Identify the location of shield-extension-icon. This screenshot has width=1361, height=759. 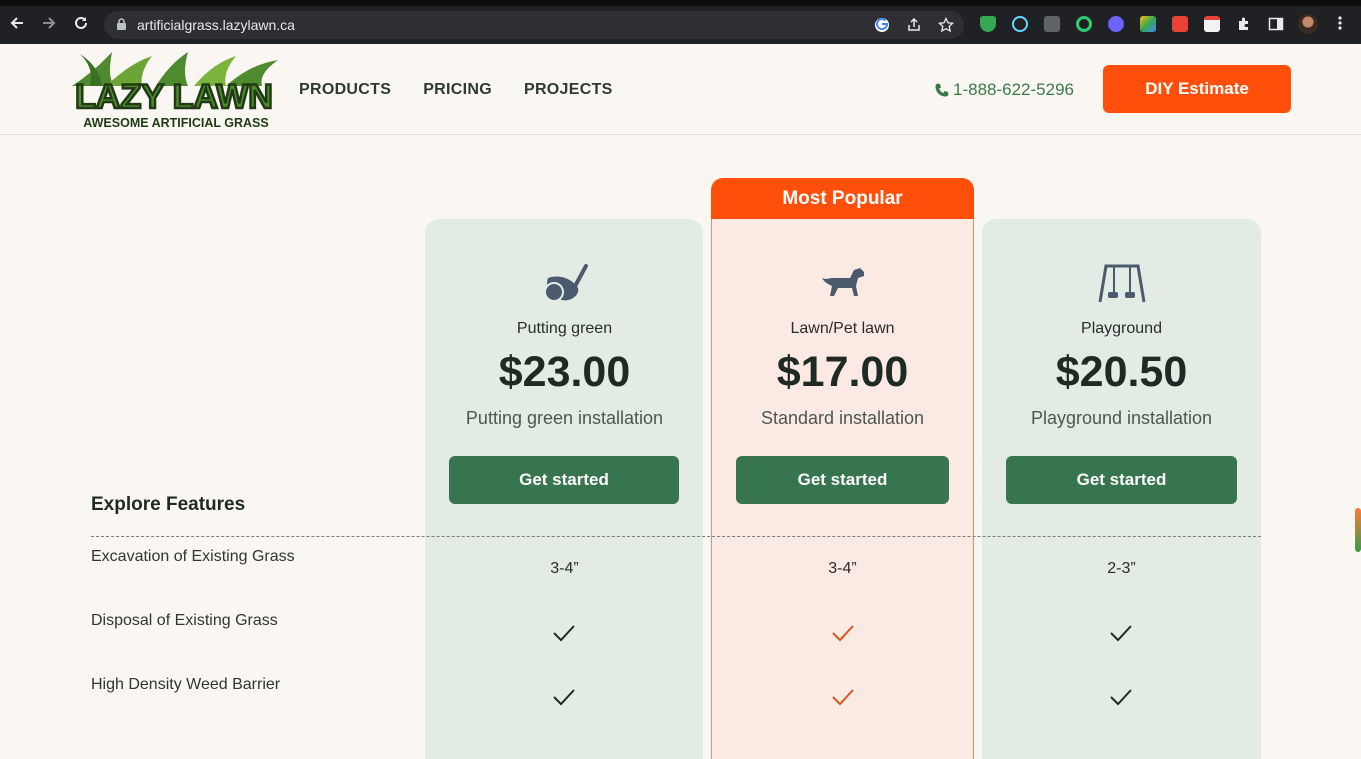
(988, 24).